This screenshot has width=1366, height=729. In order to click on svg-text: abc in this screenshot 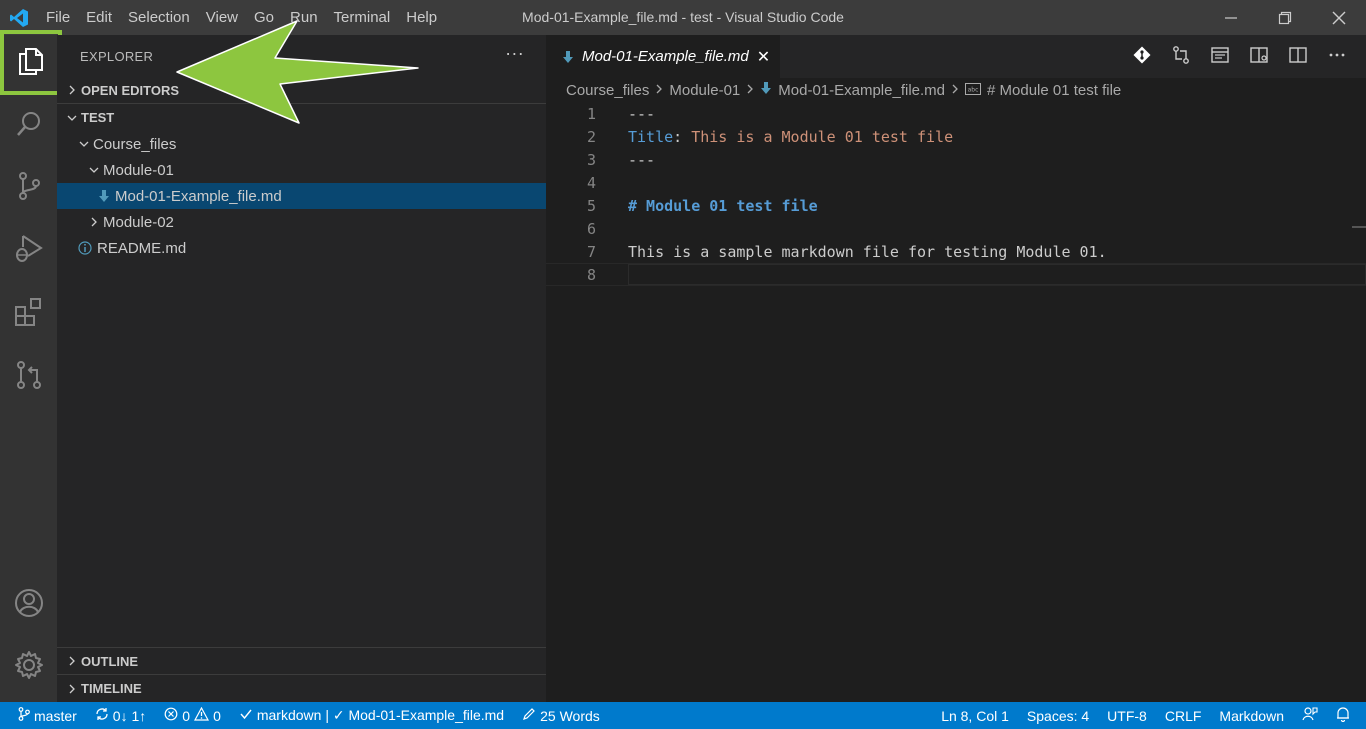, I will do `click(973, 89)`.